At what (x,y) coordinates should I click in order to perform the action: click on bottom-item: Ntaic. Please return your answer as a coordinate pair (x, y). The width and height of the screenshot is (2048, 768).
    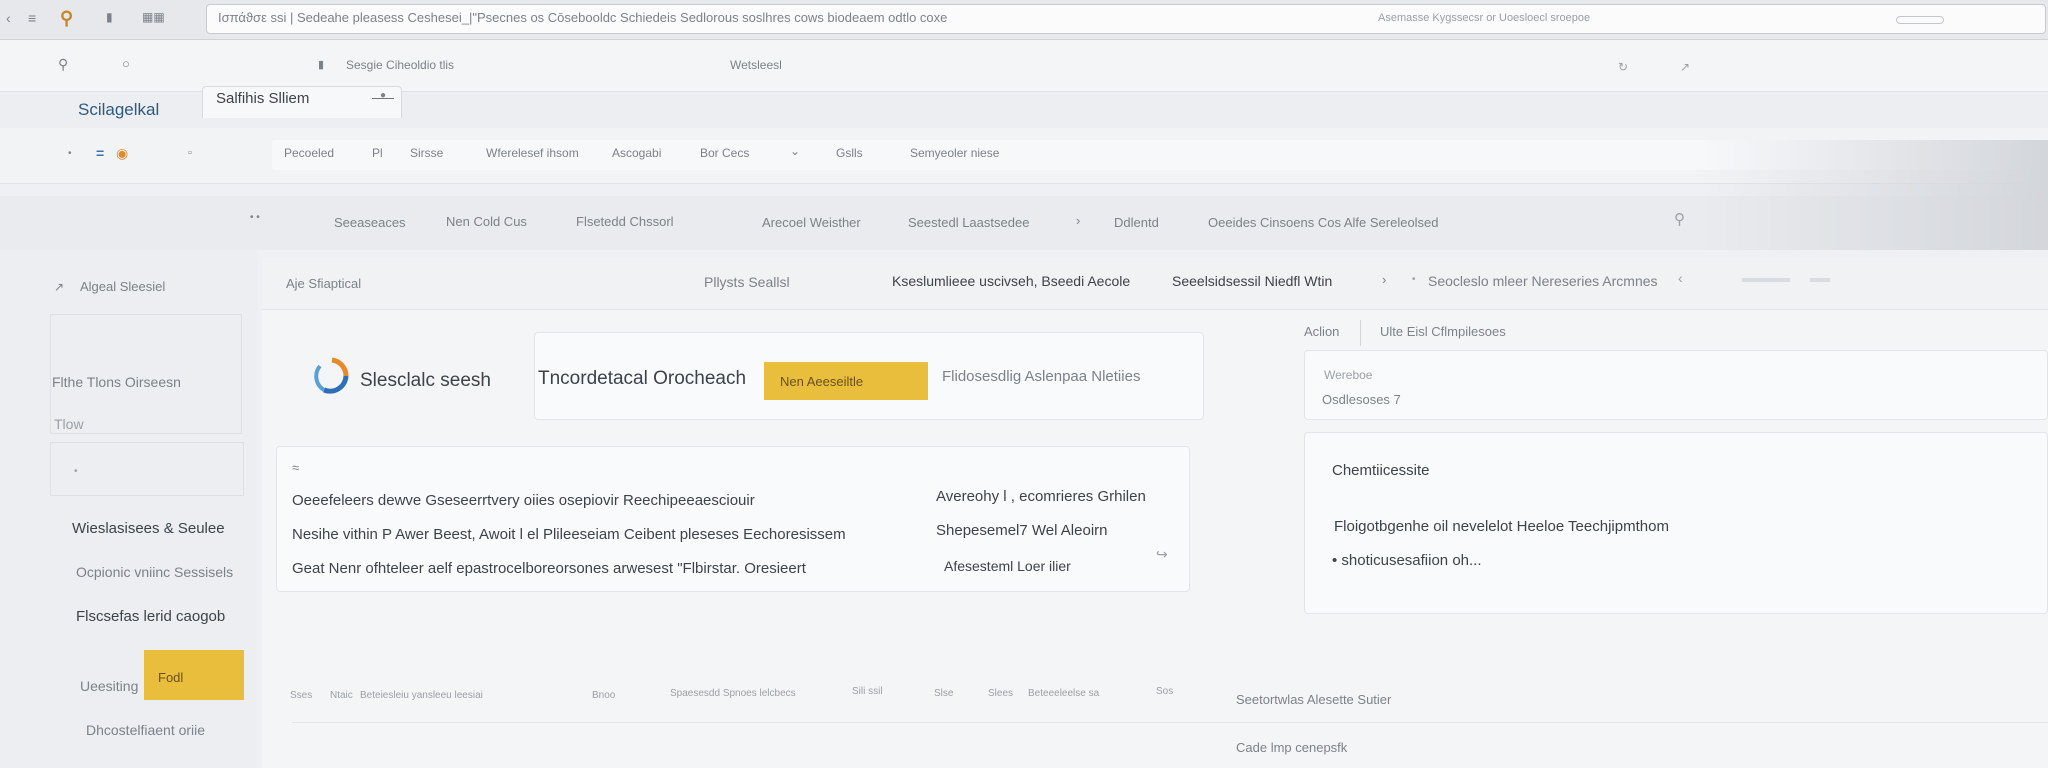
    Looking at the image, I should click on (341, 695).